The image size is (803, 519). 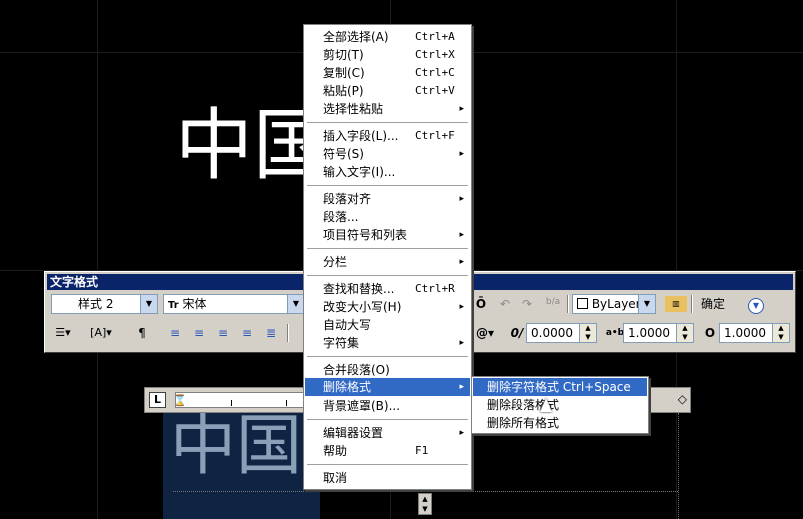 I want to click on menu-item-remove-formatting: 删除格式 ▸, so click(x=387, y=387).